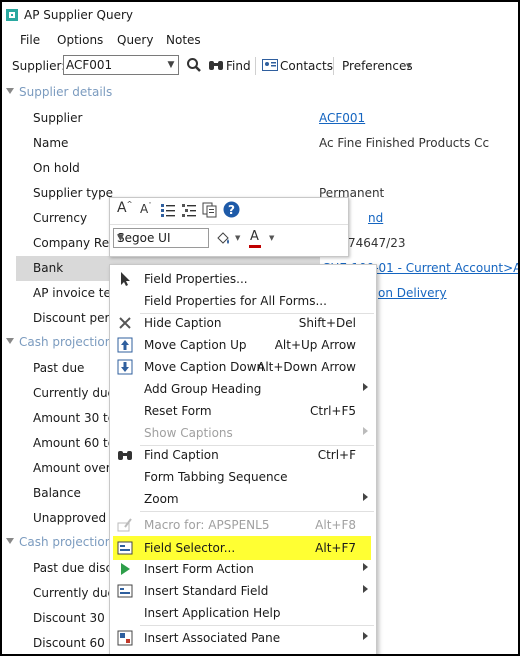 The width and height of the screenshot is (520, 656). Describe the element at coordinates (243, 433) in the screenshot. I see `menu-item-show-captions: Show Captions` at that location.